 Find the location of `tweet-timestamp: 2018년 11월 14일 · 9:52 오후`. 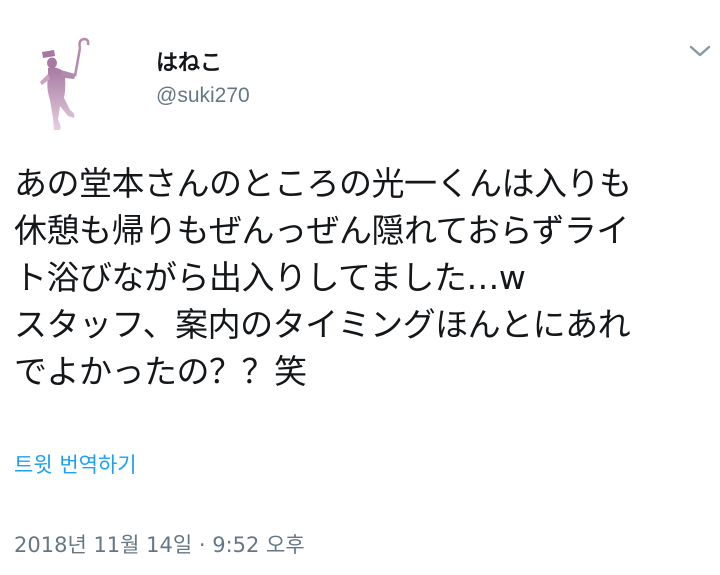

tweet-timestamp: 2018년 11월 14일 · 9:52 오후 is located at coordinates (159, 545).